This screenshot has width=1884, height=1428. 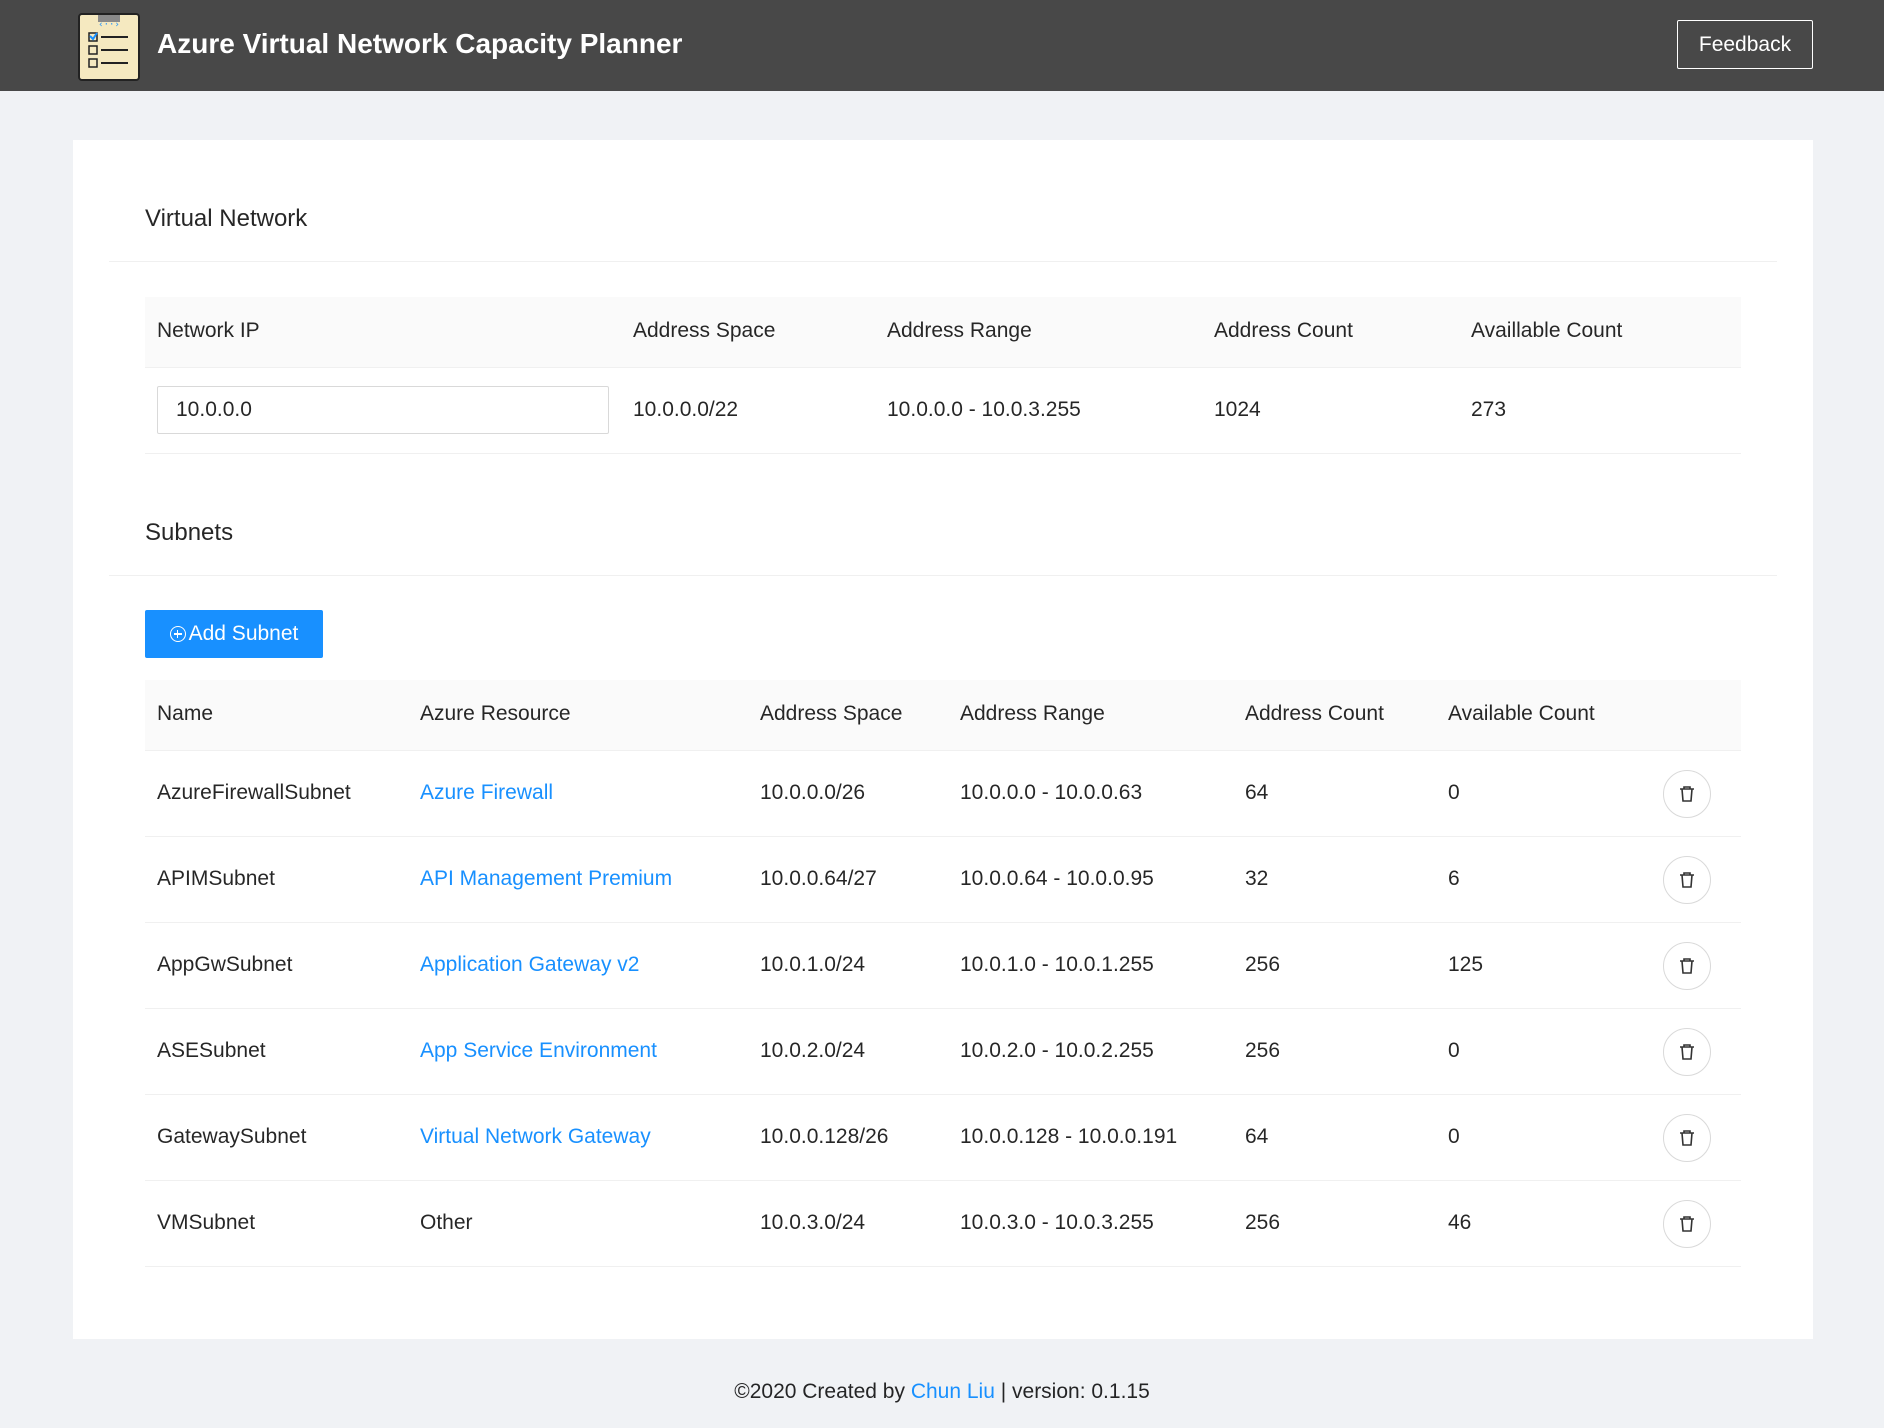 What do you see at coordinates (1460, 1222) in the screenshot?
I see `subnet-available-count: 46` at bounding box center [1460, 1222].